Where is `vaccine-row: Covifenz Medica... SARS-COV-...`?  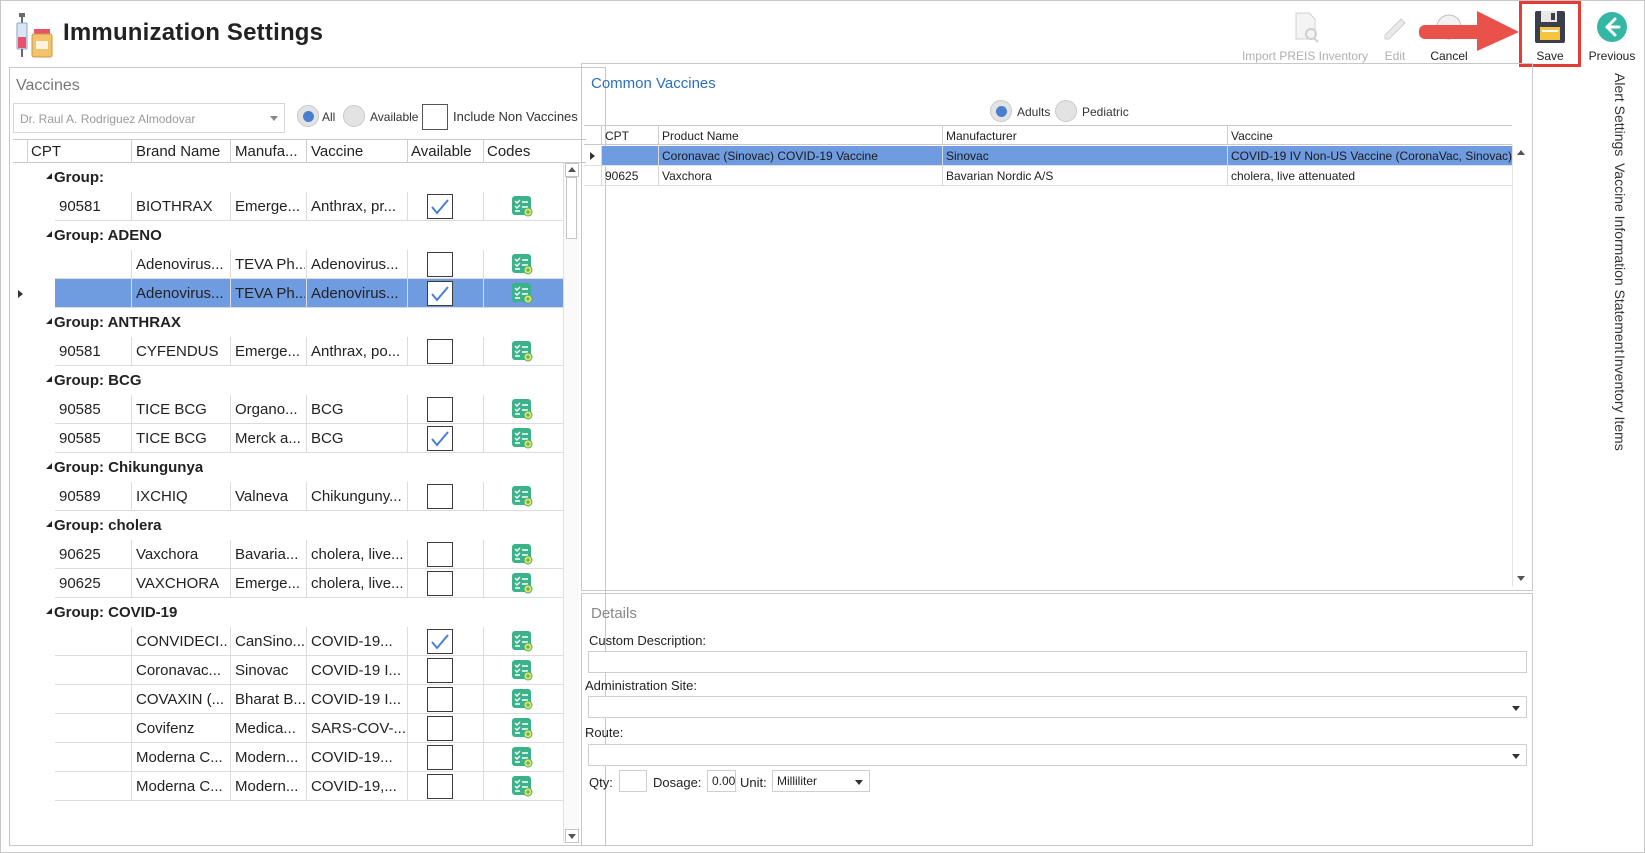
vaccine-row: Covifenz Medica... SARS-COV-... is located at coordinates (289, 728).